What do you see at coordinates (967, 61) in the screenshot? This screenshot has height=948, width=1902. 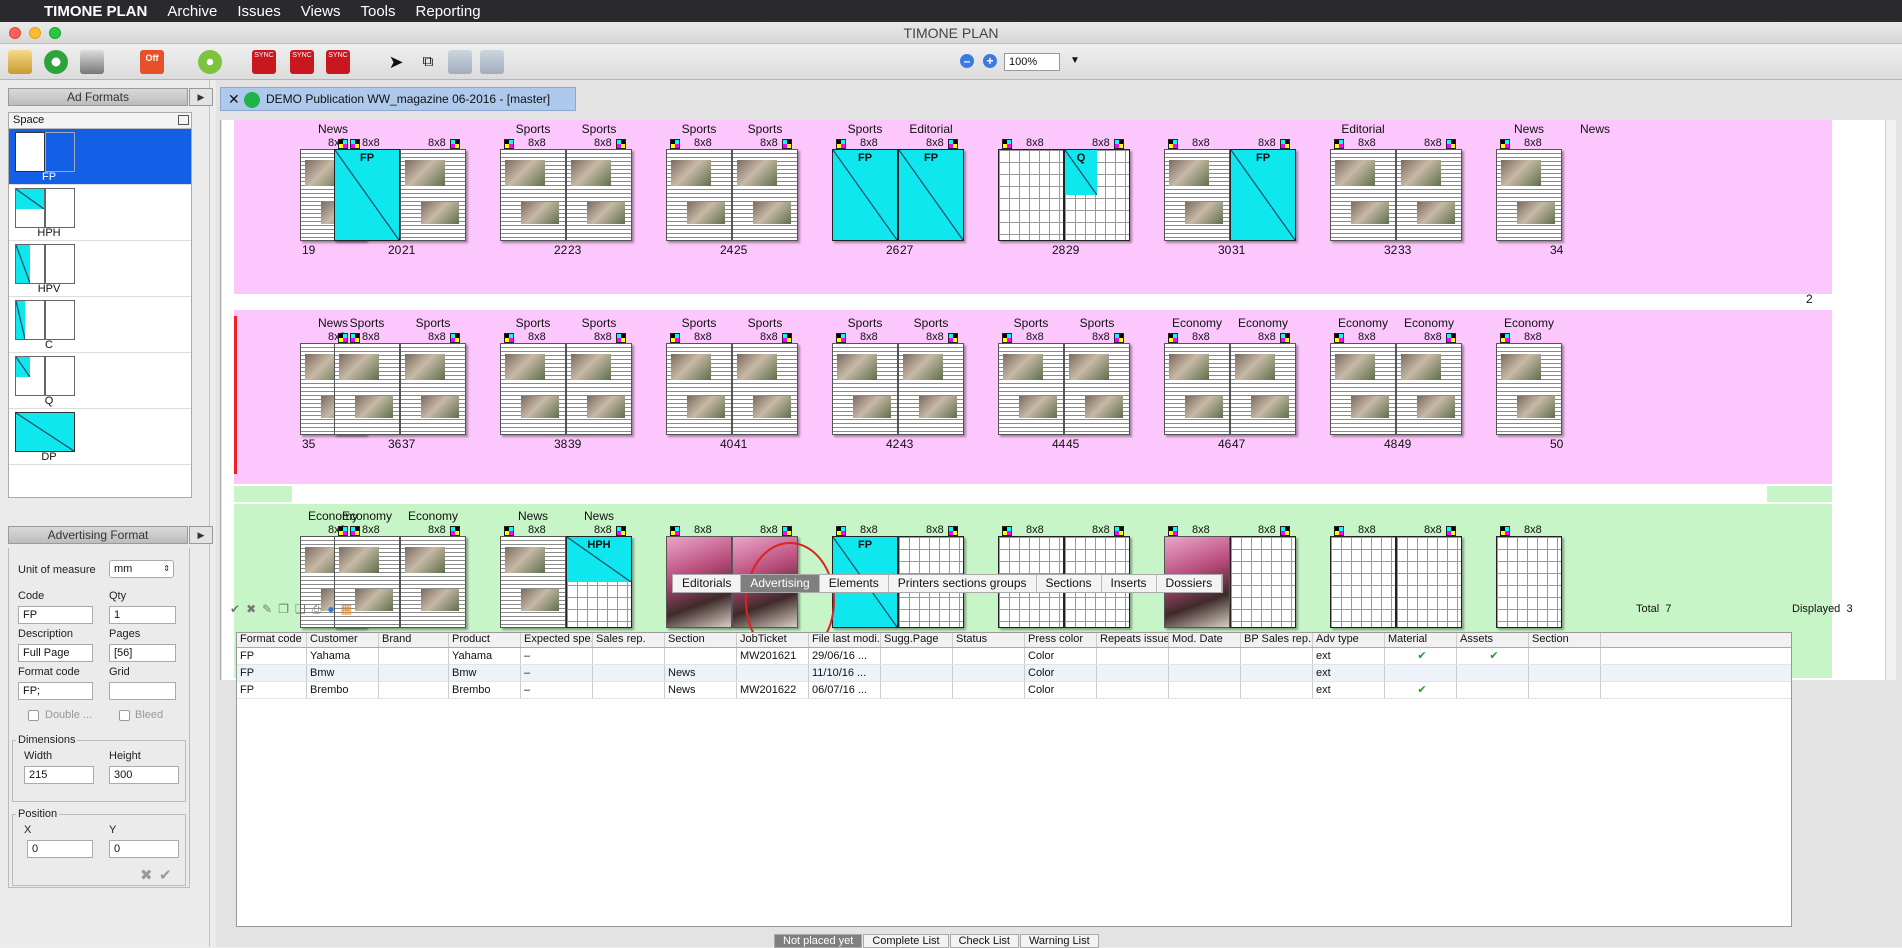 I see `zoom-out-icon: –` at bounding box center [967, 61].